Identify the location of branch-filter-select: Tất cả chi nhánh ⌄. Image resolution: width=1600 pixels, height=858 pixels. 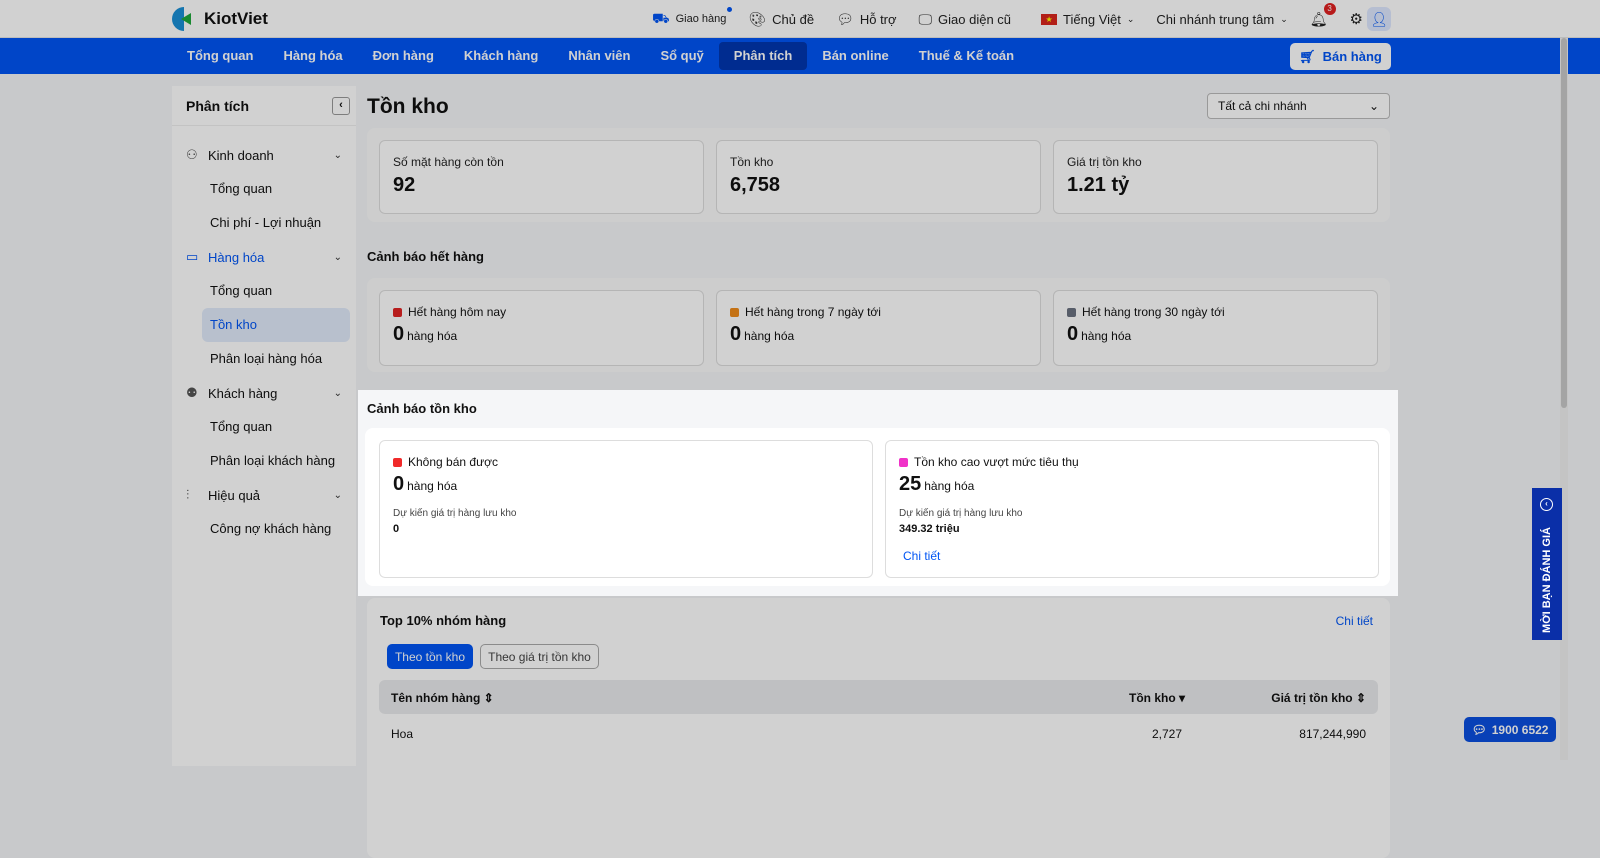
(1298, 106).